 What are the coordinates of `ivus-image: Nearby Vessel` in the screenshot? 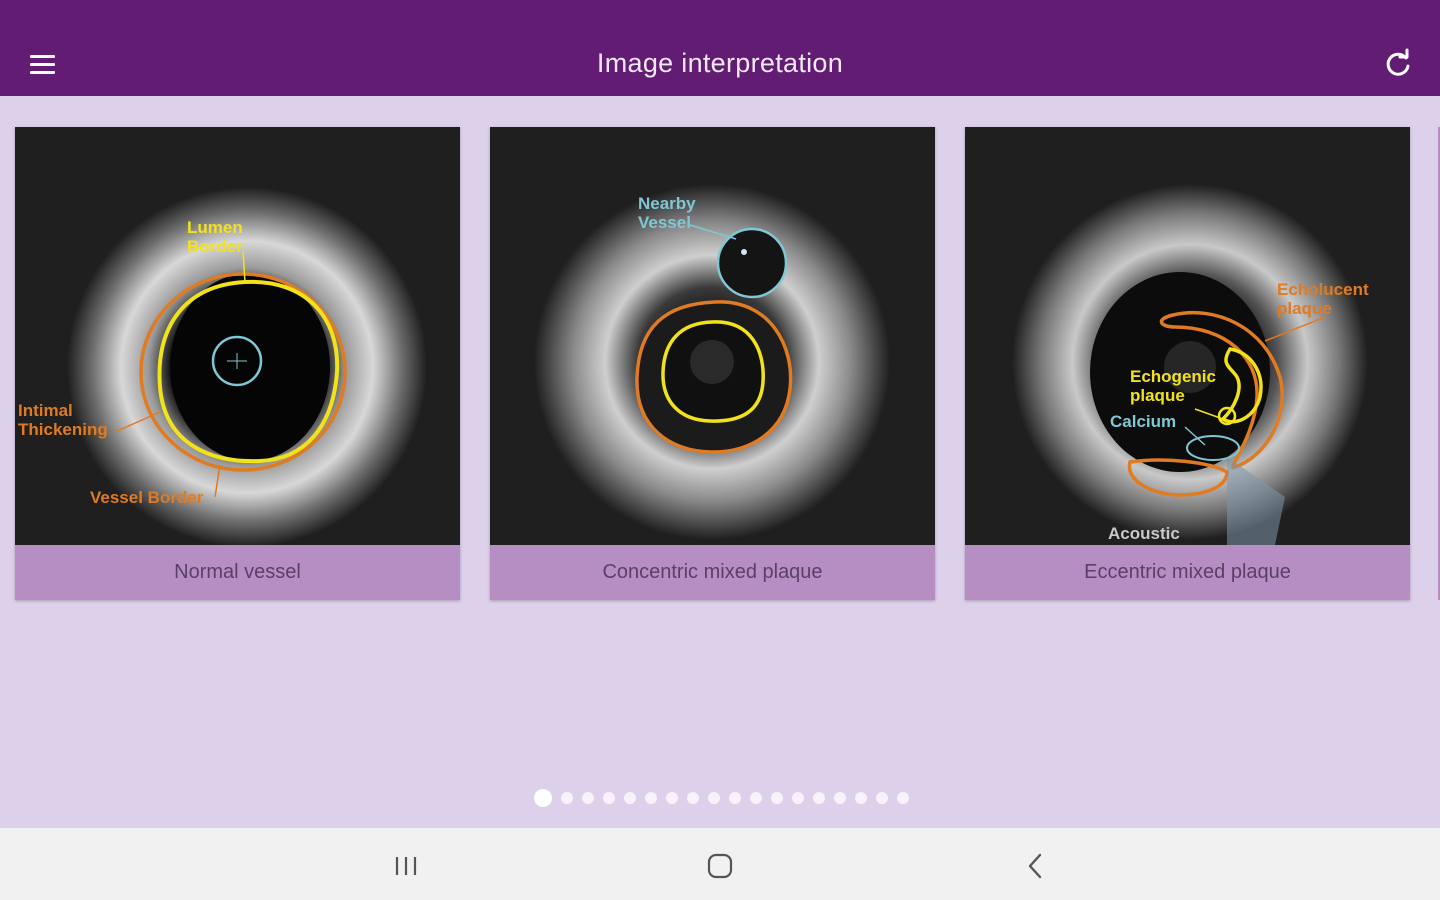 It's located at (712, 336).